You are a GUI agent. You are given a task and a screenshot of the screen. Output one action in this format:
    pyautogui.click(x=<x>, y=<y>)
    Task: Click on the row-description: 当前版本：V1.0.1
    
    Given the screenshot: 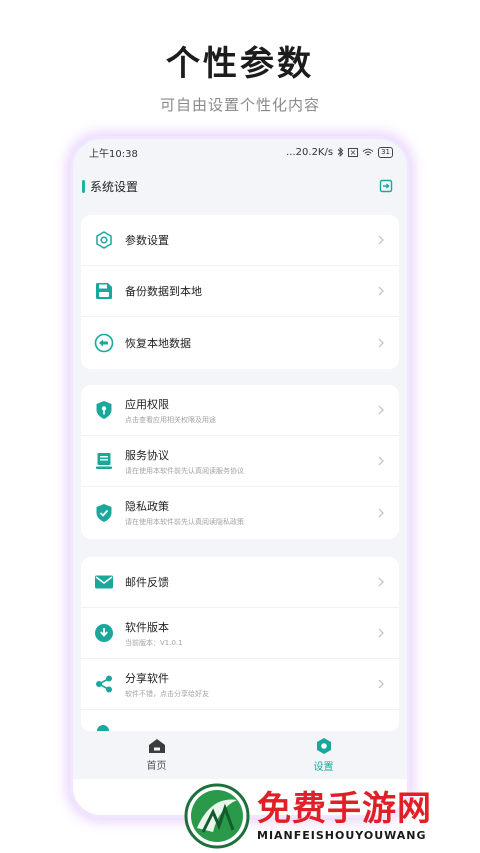 What is the action you would take?
    pyautogui.click(x=154, y=642)
    